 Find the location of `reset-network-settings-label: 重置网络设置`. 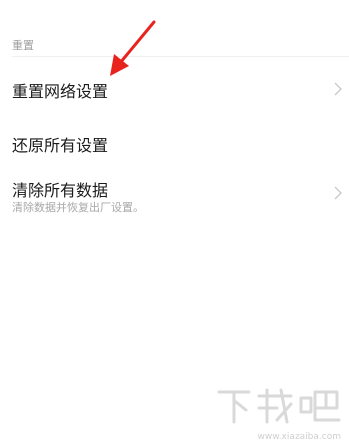

reset-network-settings-label: 重置网络设置 is located at coordinates (60, 91).